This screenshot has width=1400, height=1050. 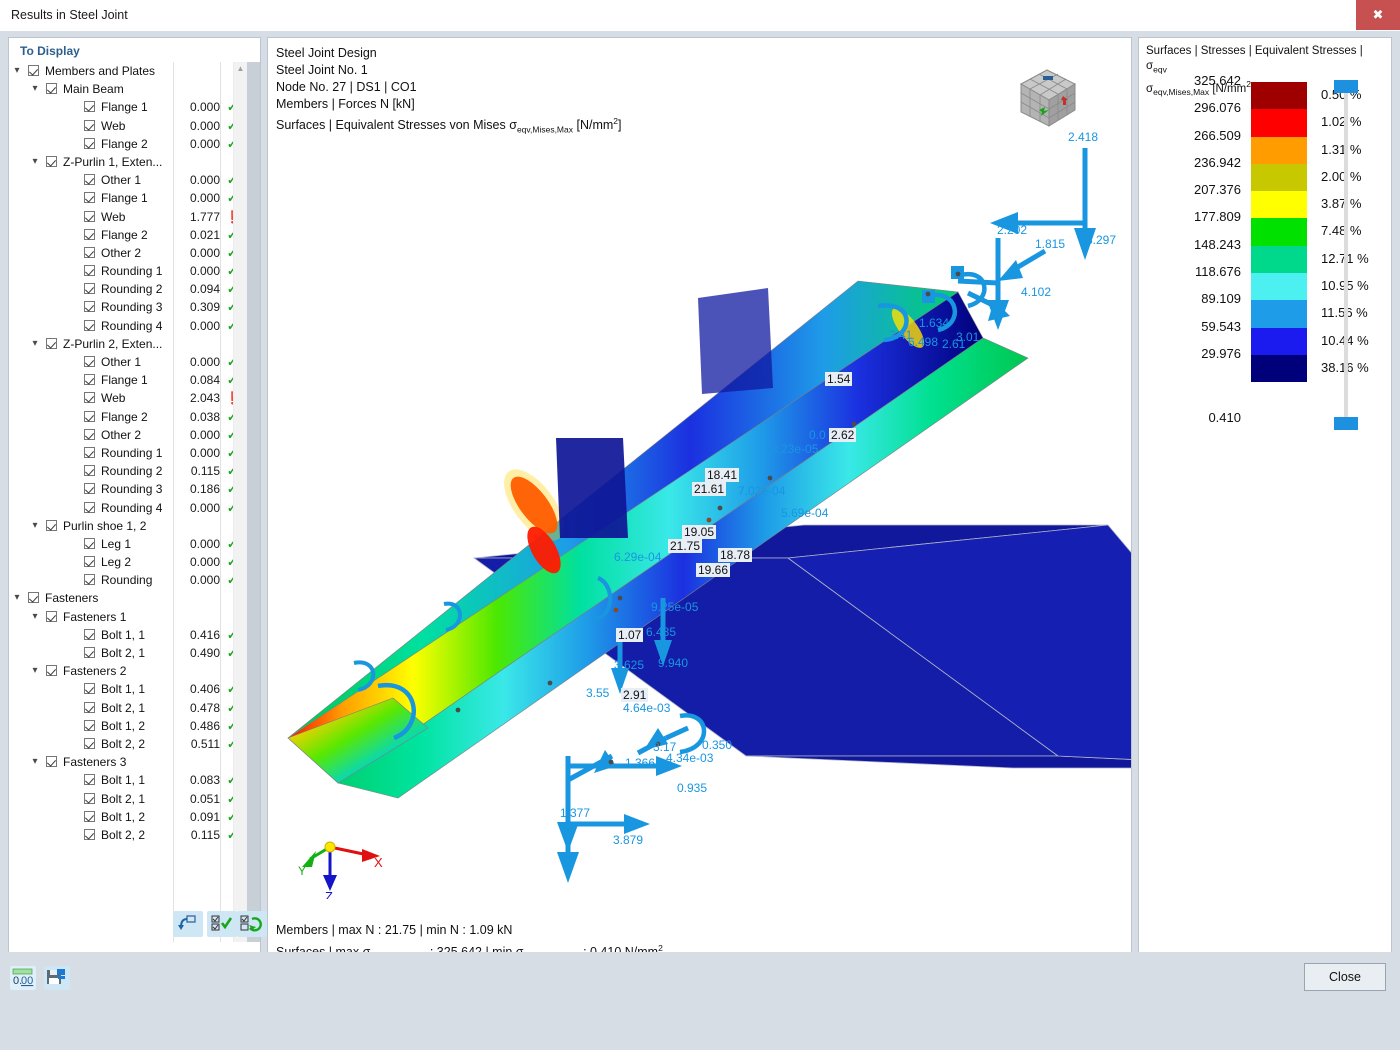 I want to click on tree-row: Bolt 1, 2 0.091 ✓, so click(x=128, y=817).